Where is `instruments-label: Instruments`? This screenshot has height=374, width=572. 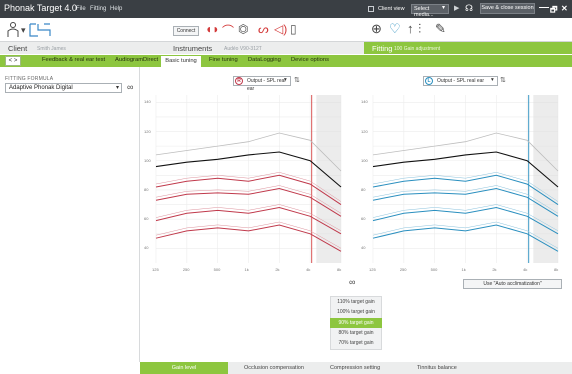 instruments-label: Instruments is located at coordinates (193, 48).